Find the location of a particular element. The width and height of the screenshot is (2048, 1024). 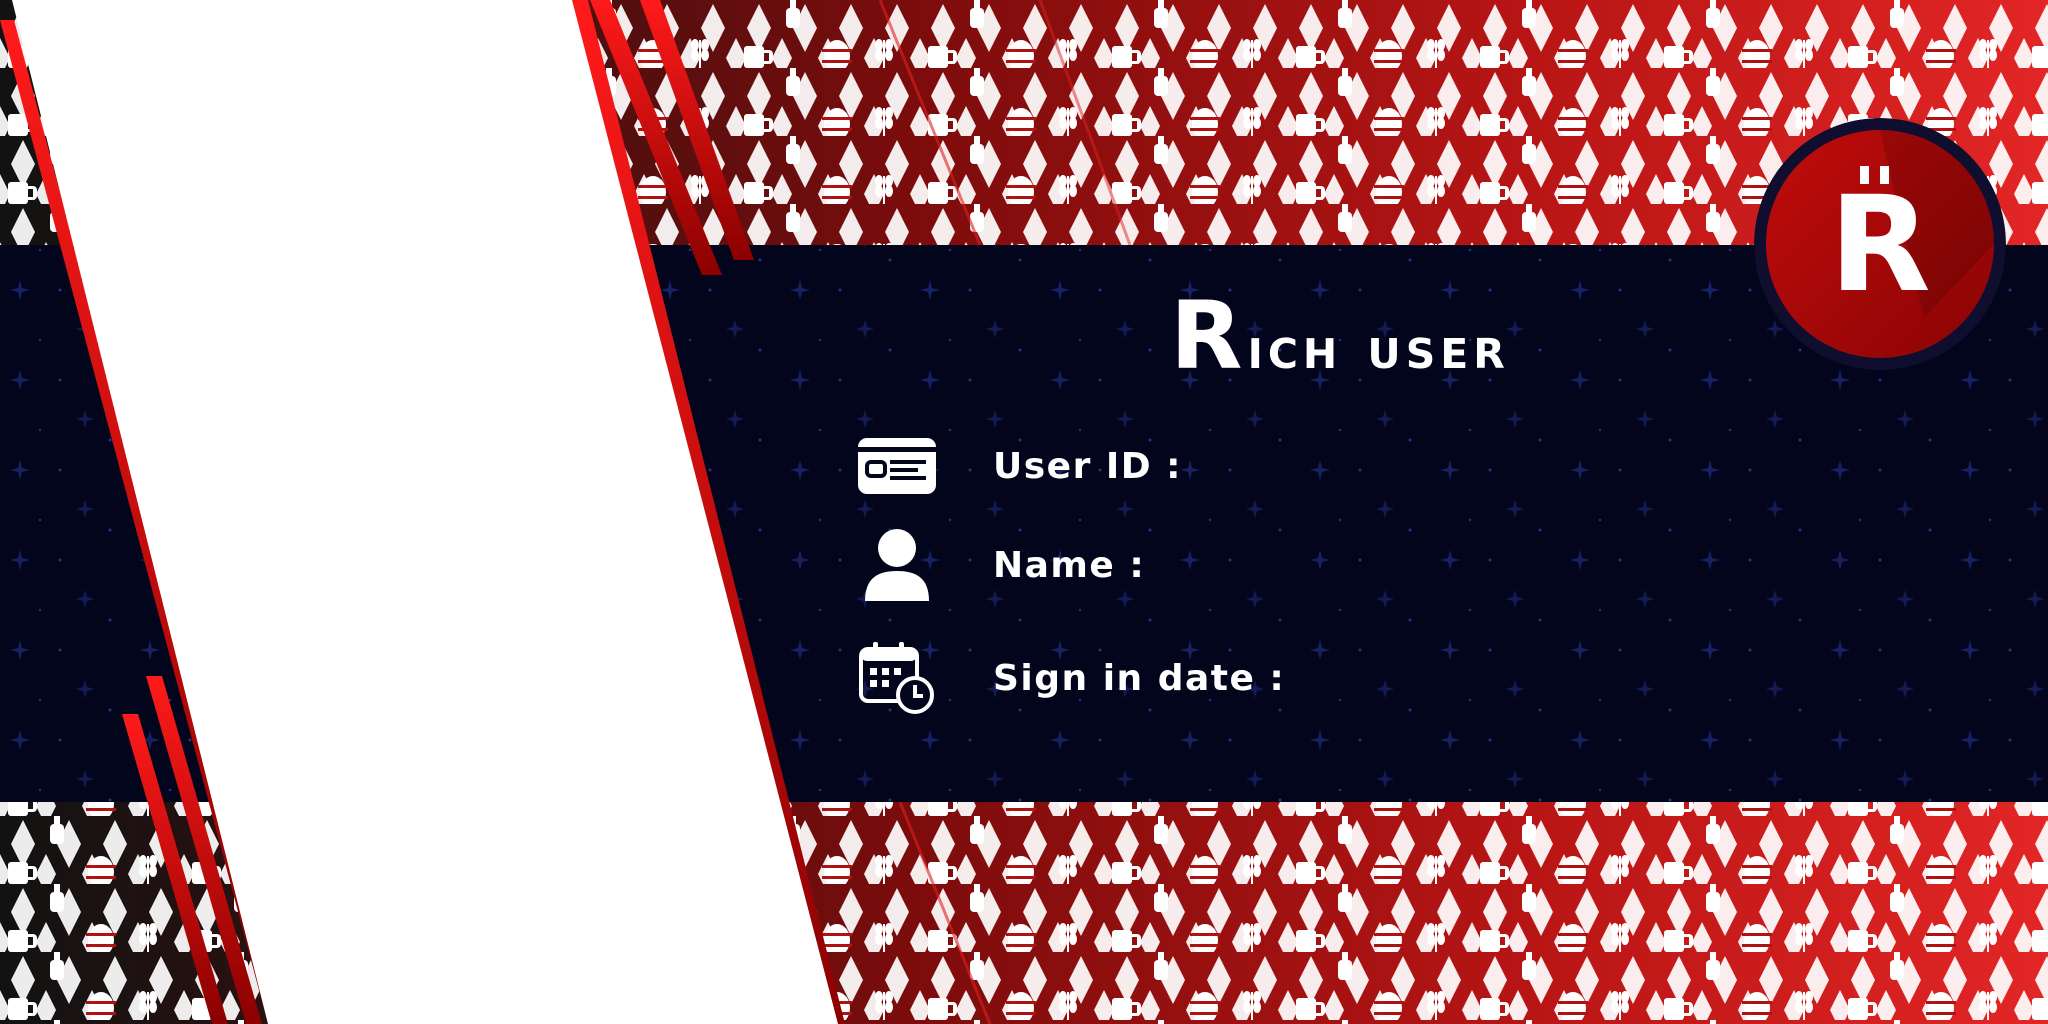

badge-letter: R is located at coordinates (1880, 245).